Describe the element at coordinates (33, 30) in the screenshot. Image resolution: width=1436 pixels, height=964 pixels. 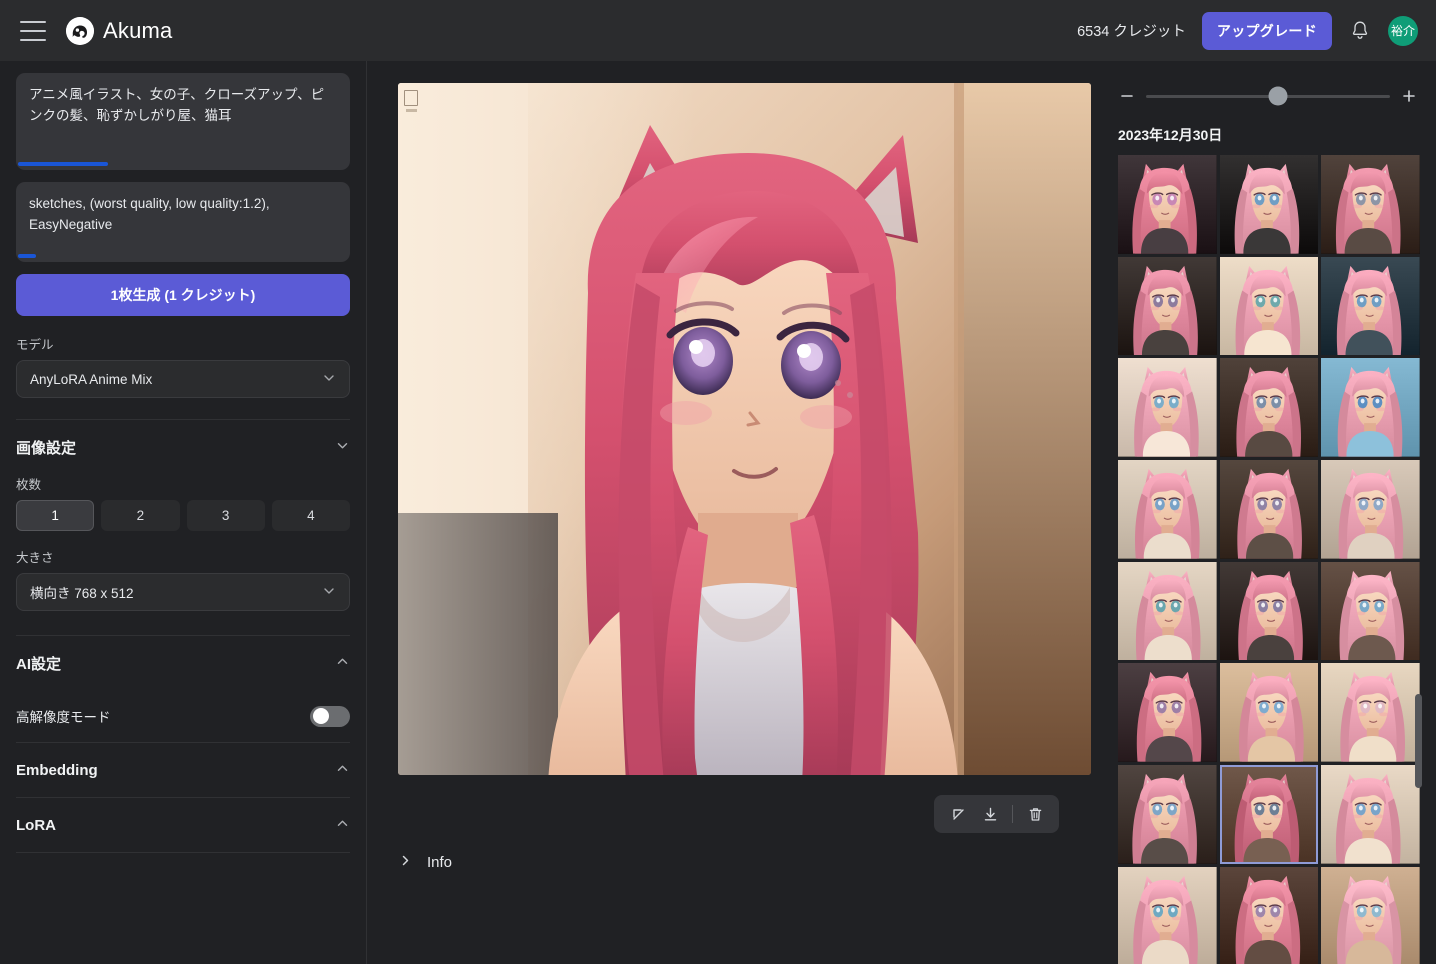
I see `hamburger-icon` at that location.